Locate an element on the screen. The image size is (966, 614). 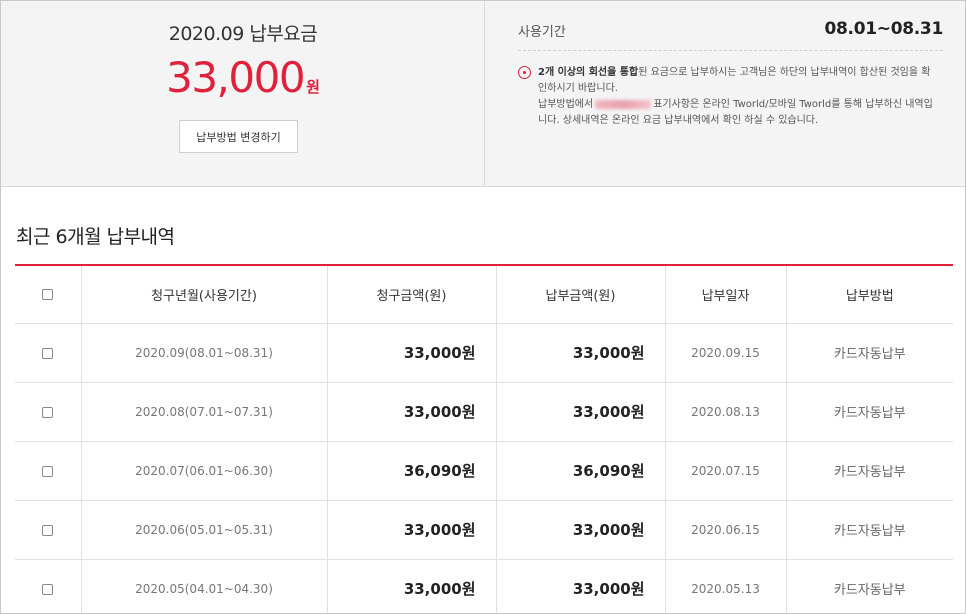
billing-month: 2020.06(05.01~05.31) is located at coordinates (204, 530).